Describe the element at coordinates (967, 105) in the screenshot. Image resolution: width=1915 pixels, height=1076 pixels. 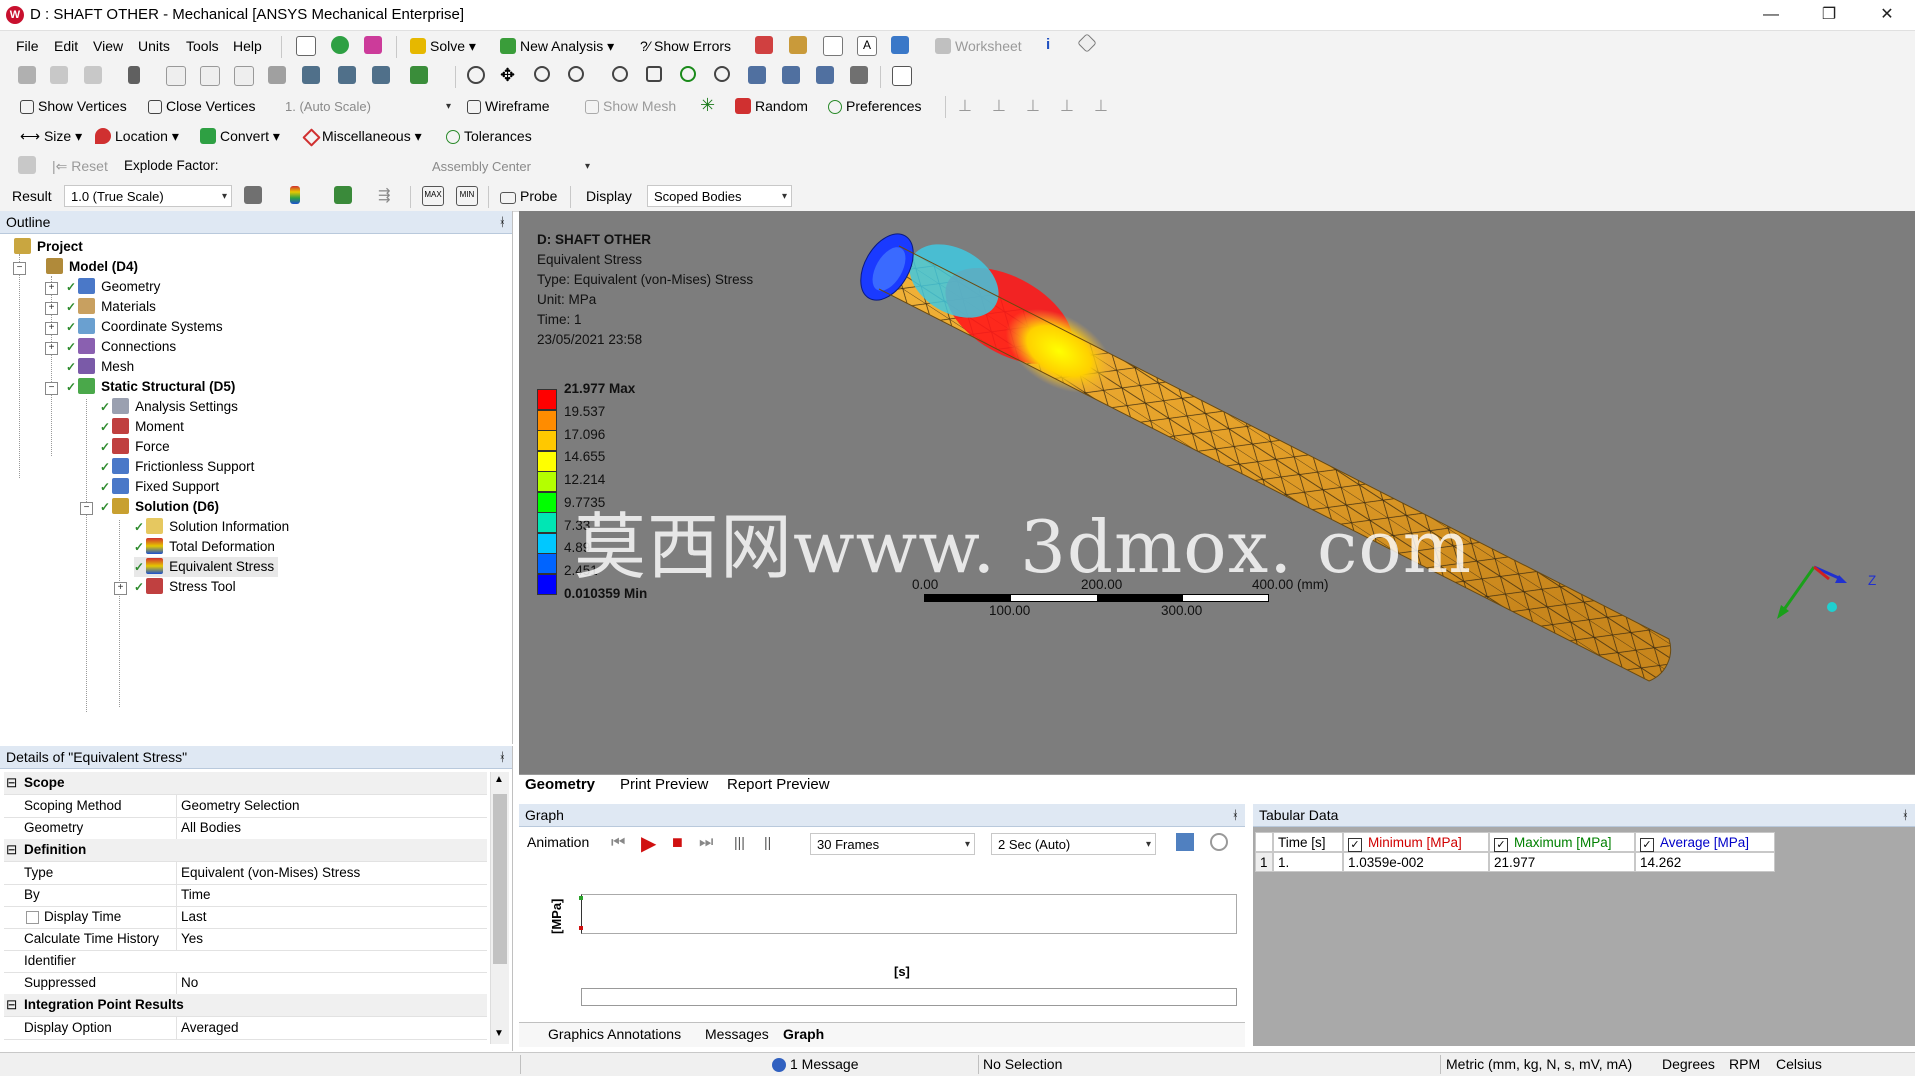
I see `axis-xy-icon: ⊥` at that location.